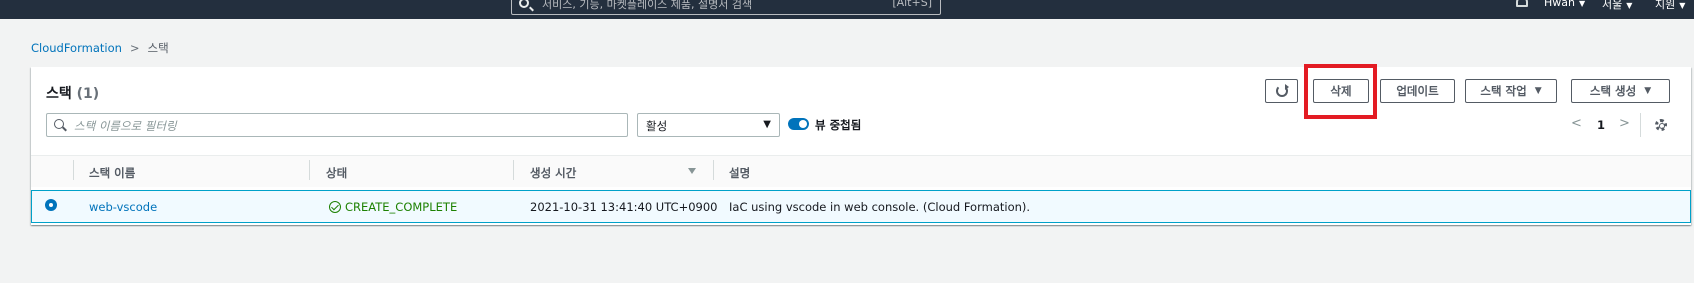 The width and height of the screenshot is (1694, 283). I want to click on filter-placeholder: 스택 이름으로 필터링, so click(125, 126).